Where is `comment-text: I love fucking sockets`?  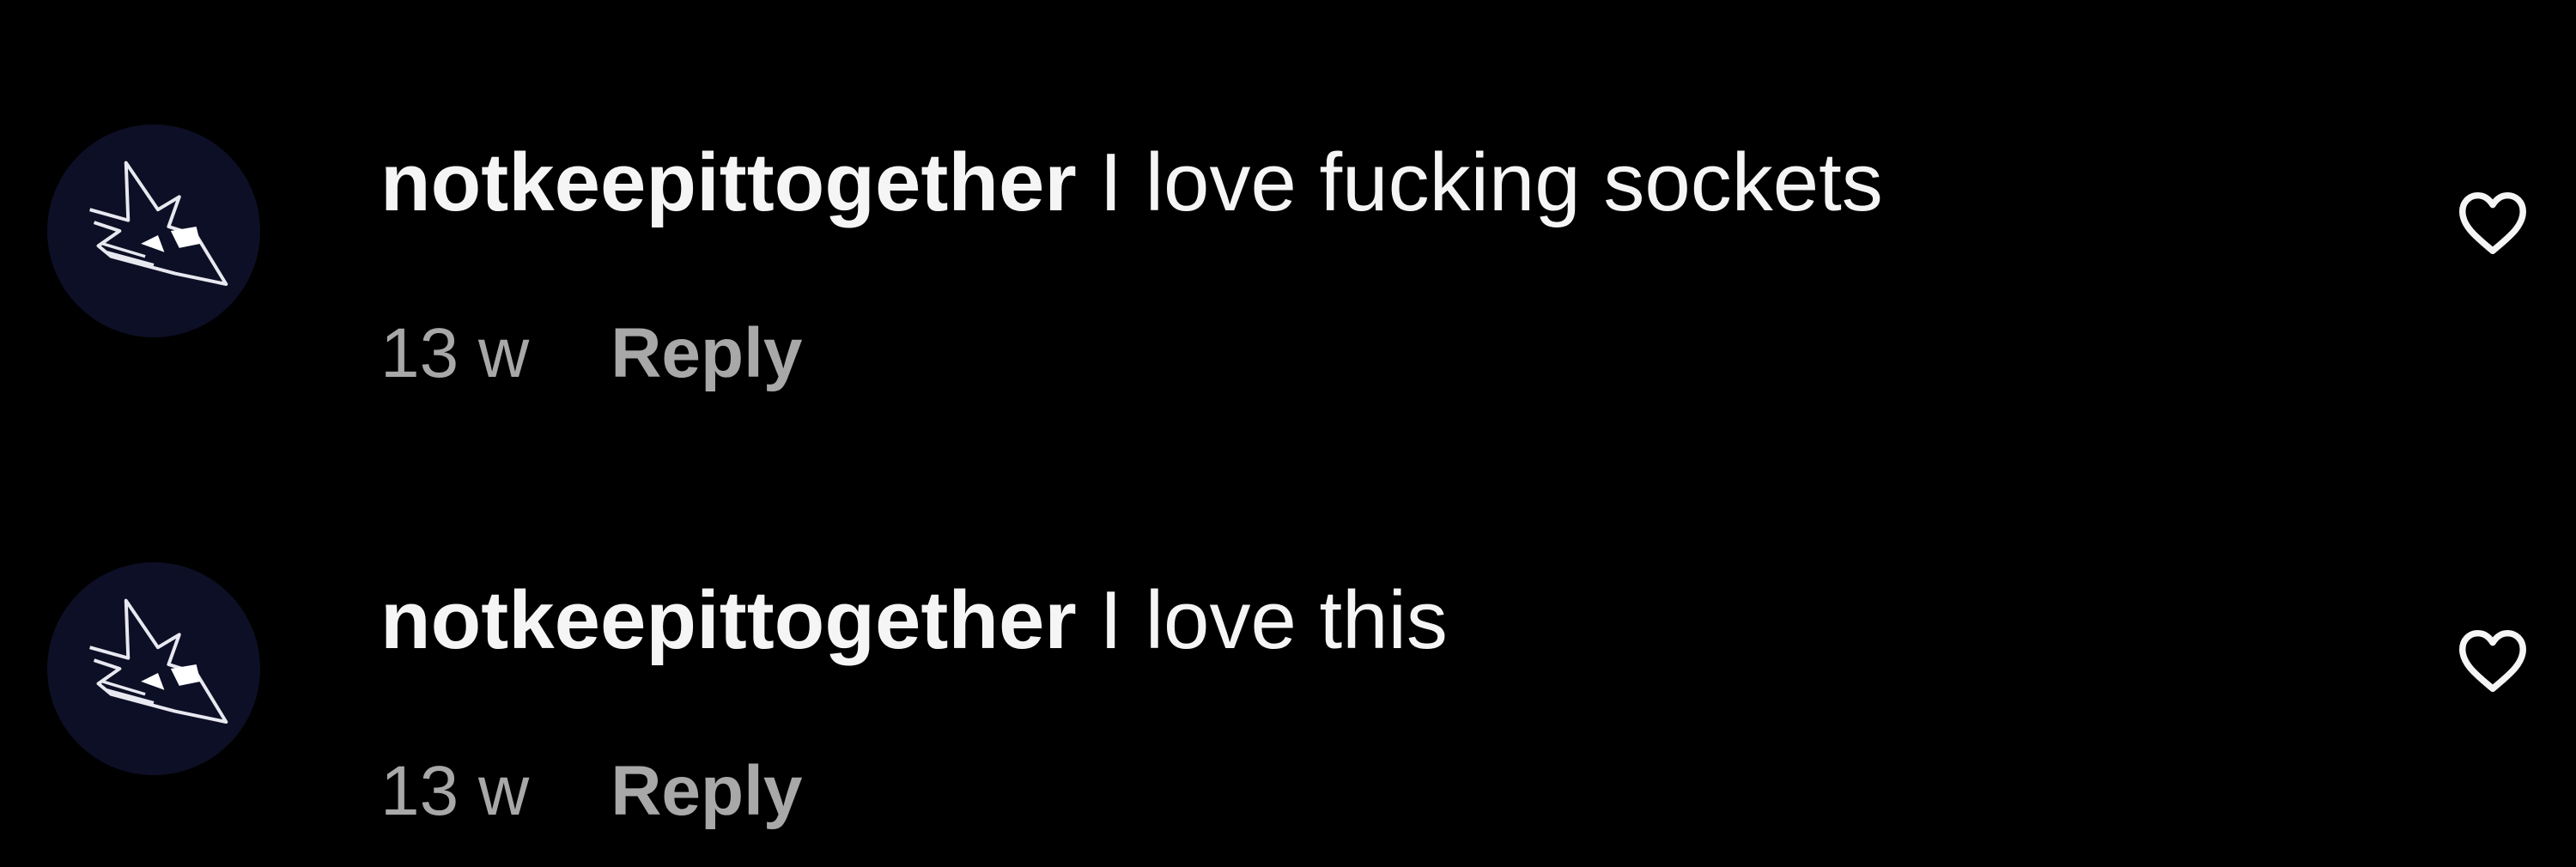
comment-text: I love fucking sockets is located at coordinates (1491, 182).